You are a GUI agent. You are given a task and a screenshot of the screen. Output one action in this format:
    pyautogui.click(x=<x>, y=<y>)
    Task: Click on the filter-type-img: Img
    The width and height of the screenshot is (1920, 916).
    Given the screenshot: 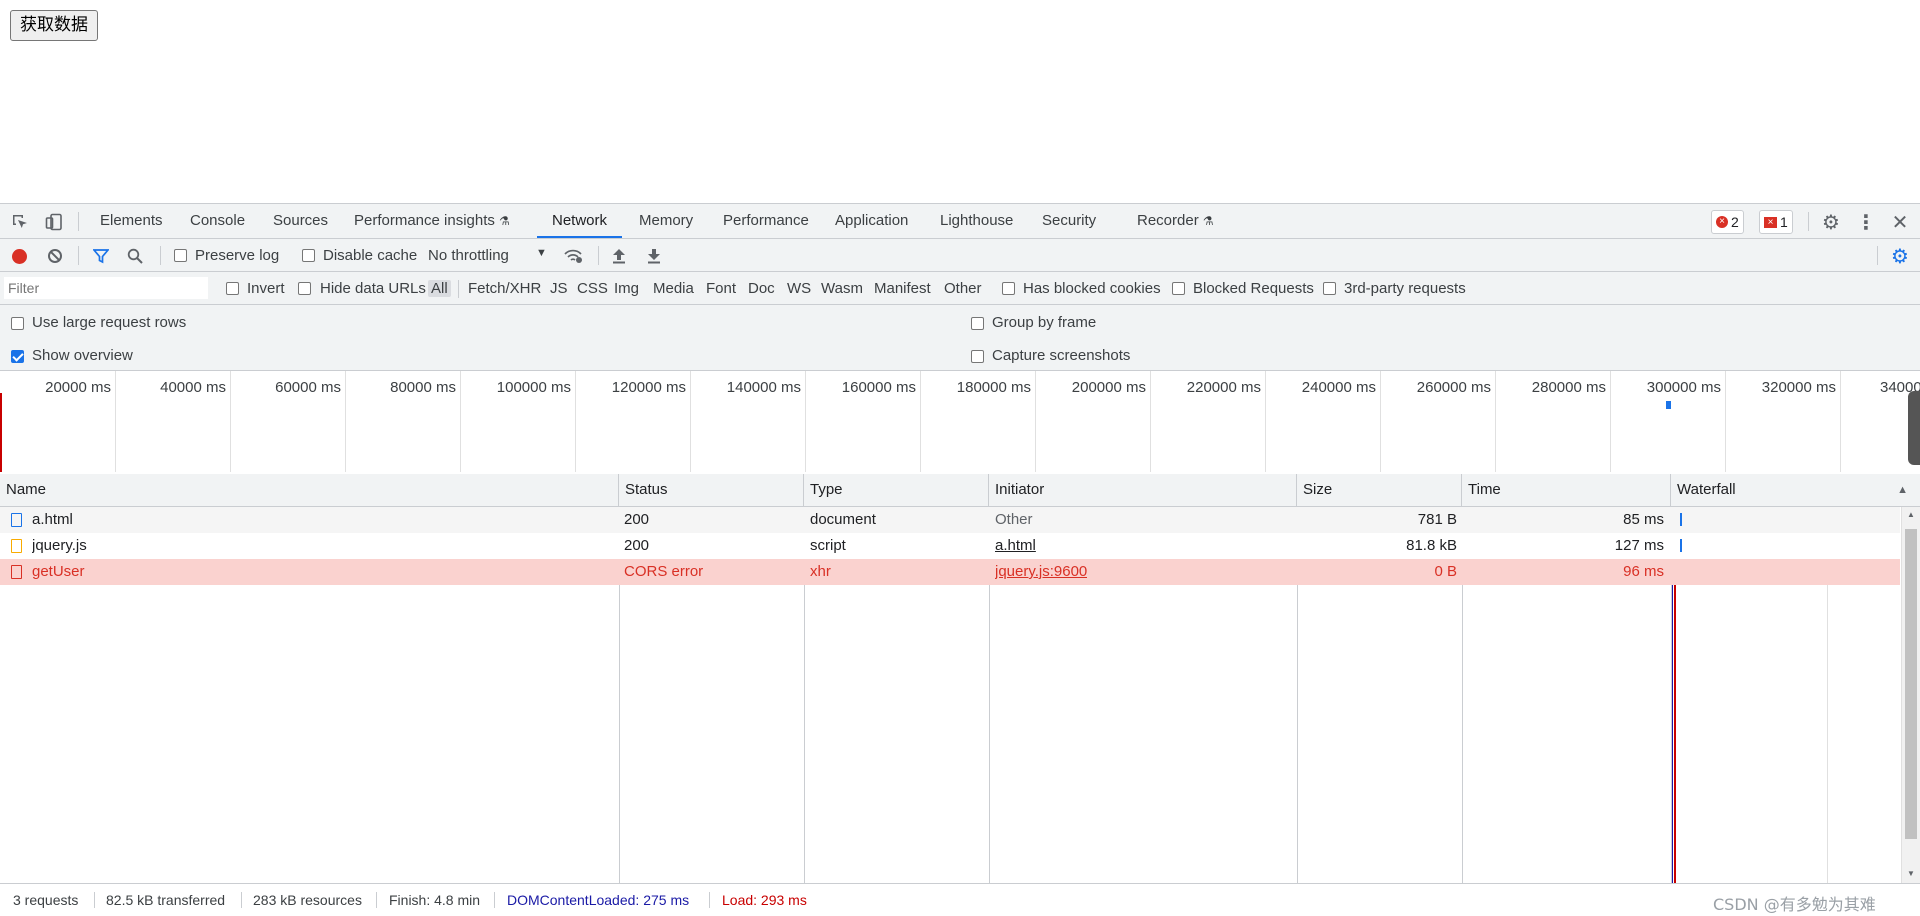 What is the action you would take?
    pyautogui.click(x=626, y=288)
    